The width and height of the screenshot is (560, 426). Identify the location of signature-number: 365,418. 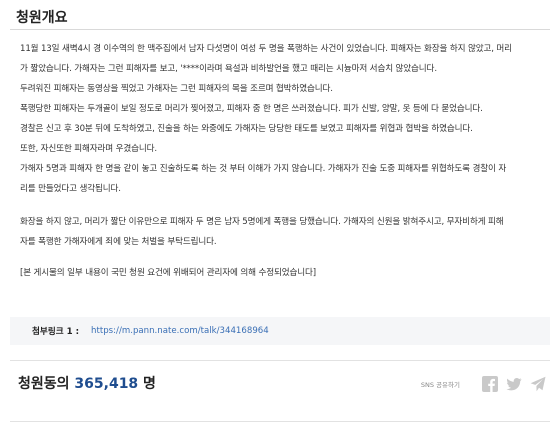
(106, 384).